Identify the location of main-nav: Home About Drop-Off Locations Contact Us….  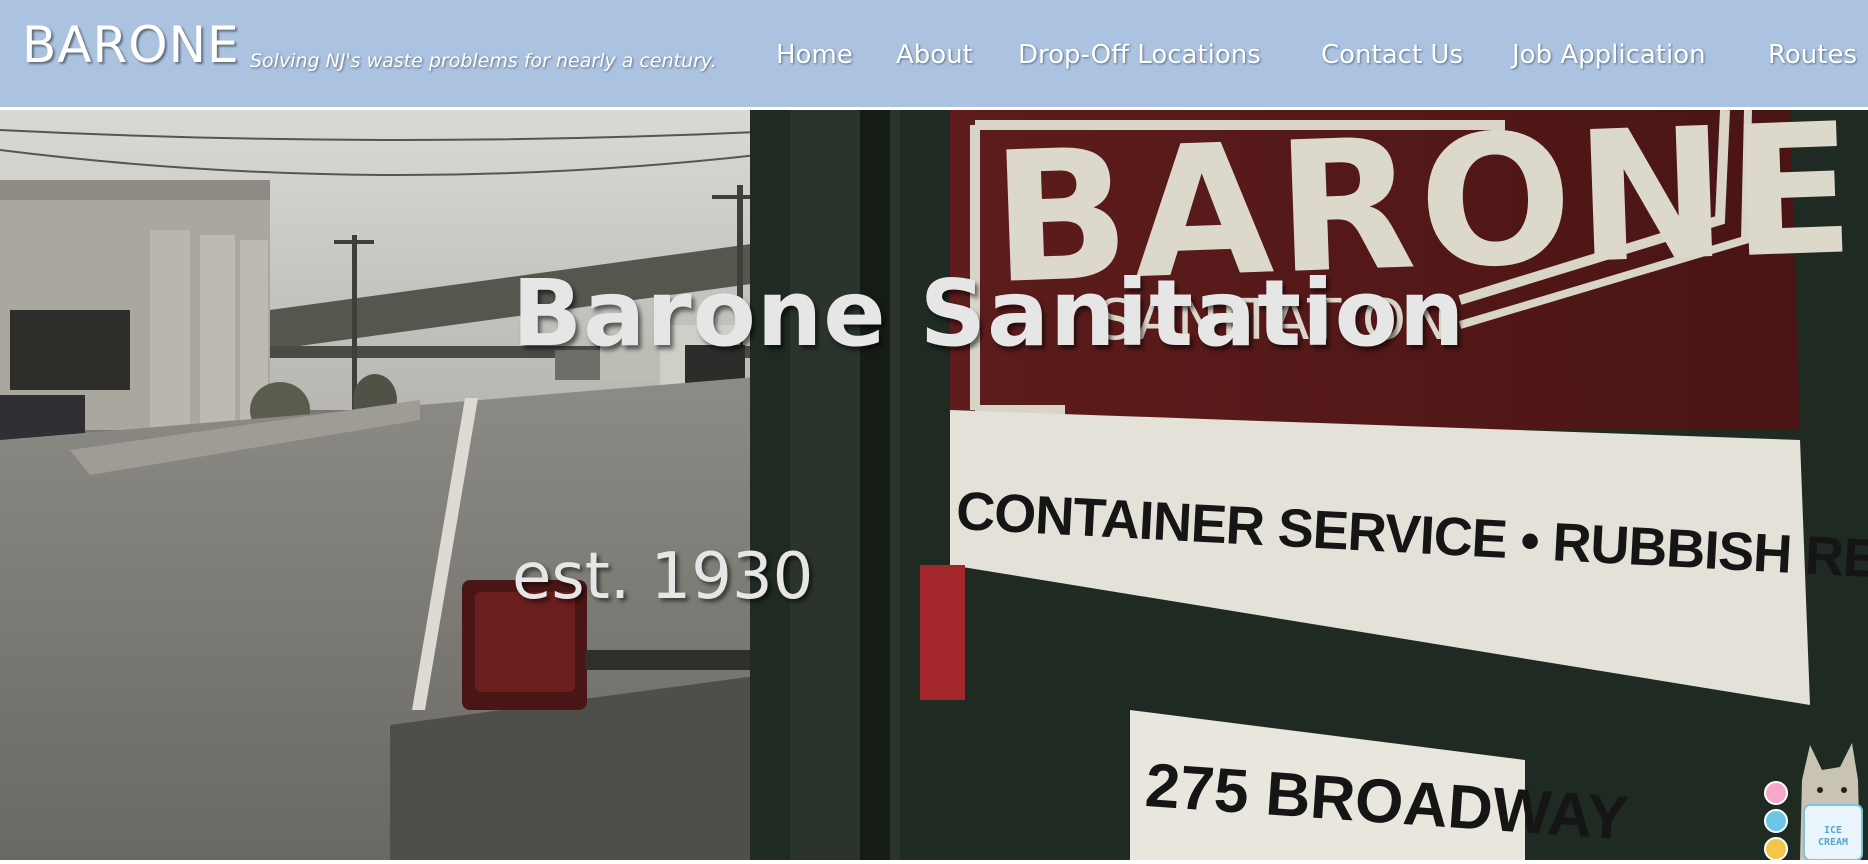
(934, 60).